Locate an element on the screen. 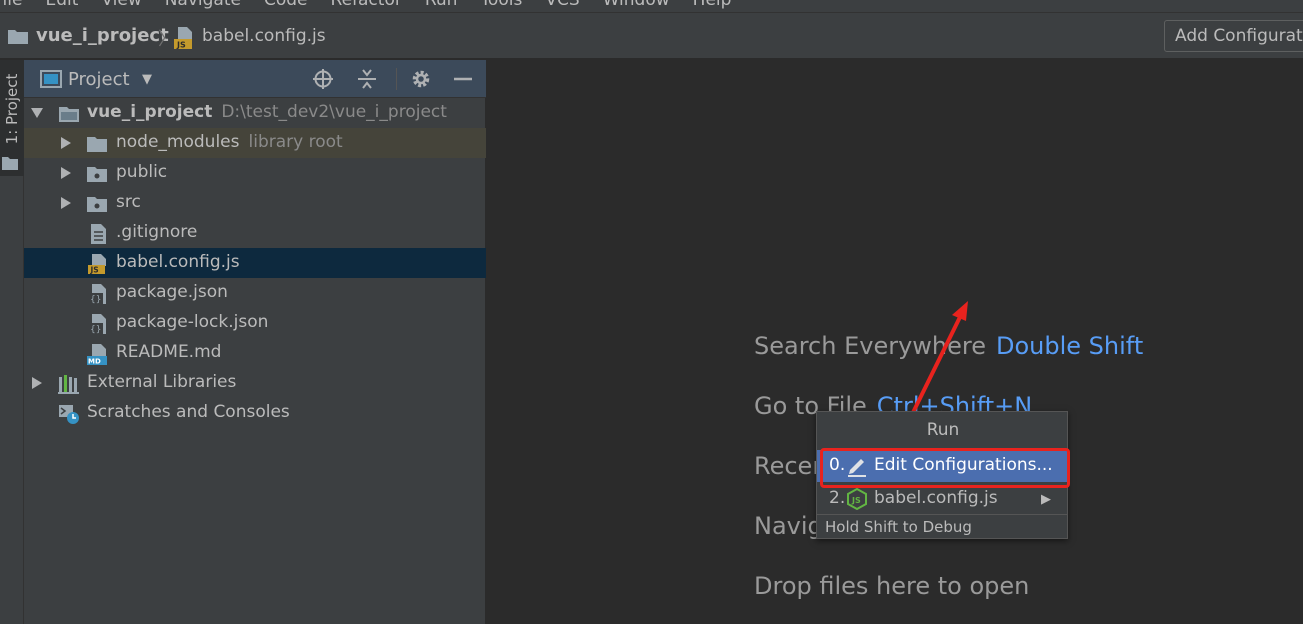  tree-row-external-libraries: External Libraries is located at coordinates (255, 383).